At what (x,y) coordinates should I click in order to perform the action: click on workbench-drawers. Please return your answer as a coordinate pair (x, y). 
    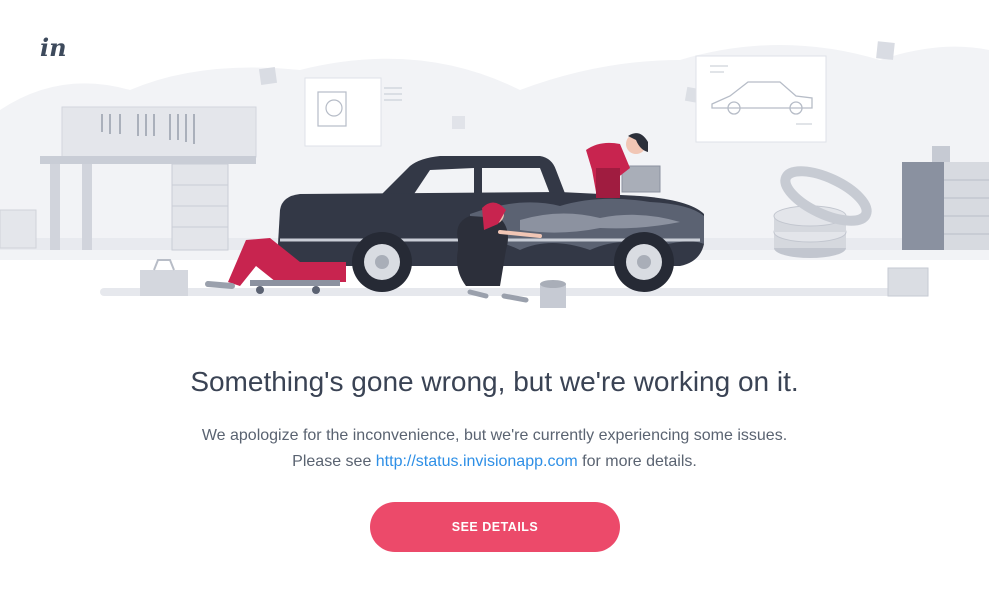
    Looking at the image, I should click on (200, 207).